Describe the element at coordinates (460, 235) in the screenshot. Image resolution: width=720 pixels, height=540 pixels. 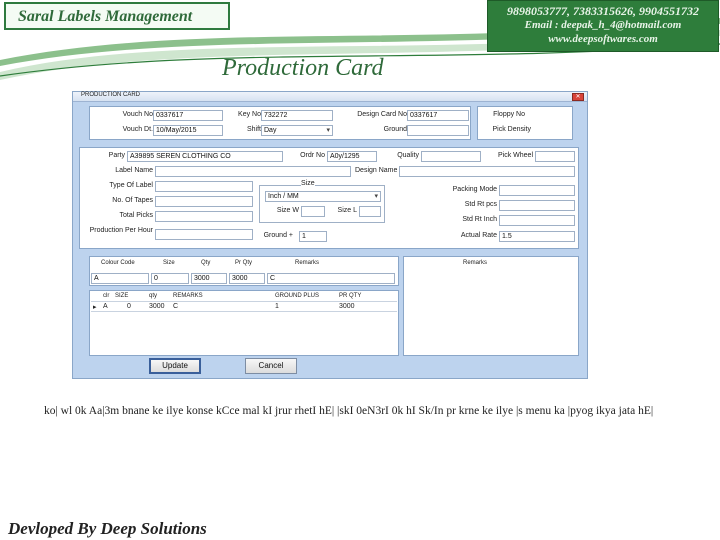
I see `actual-rate-label: Actual Rate` at that location.